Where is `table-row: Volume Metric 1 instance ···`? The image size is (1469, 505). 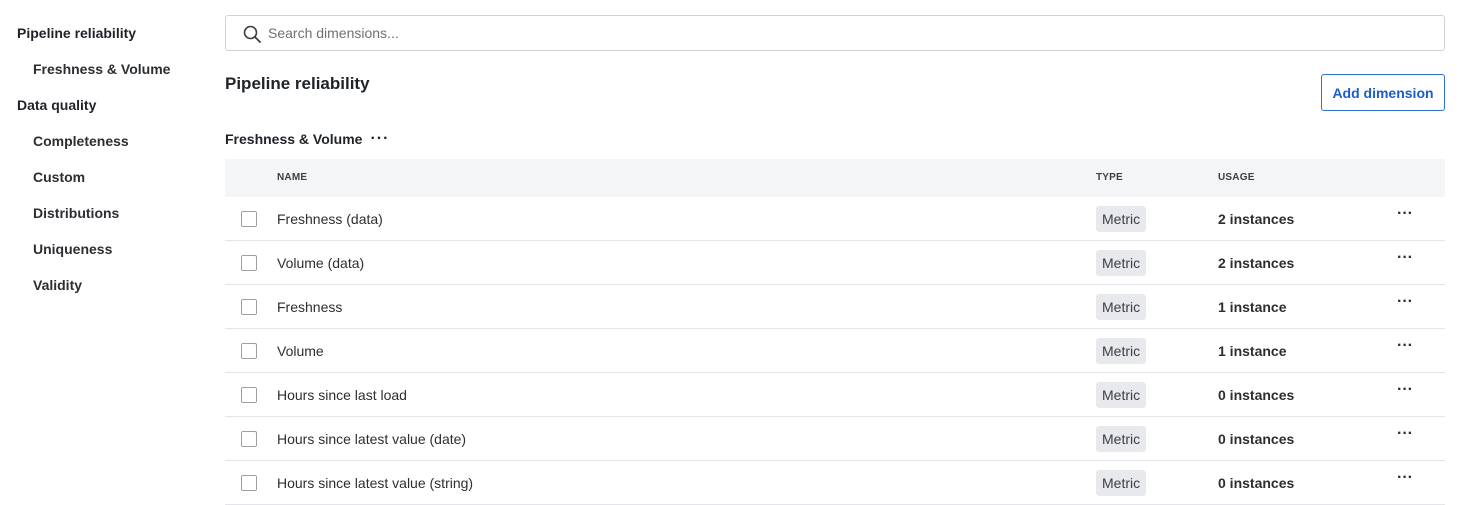 table-row: Volume Metric 1 instance ··· is located at coordinates (835, 351).